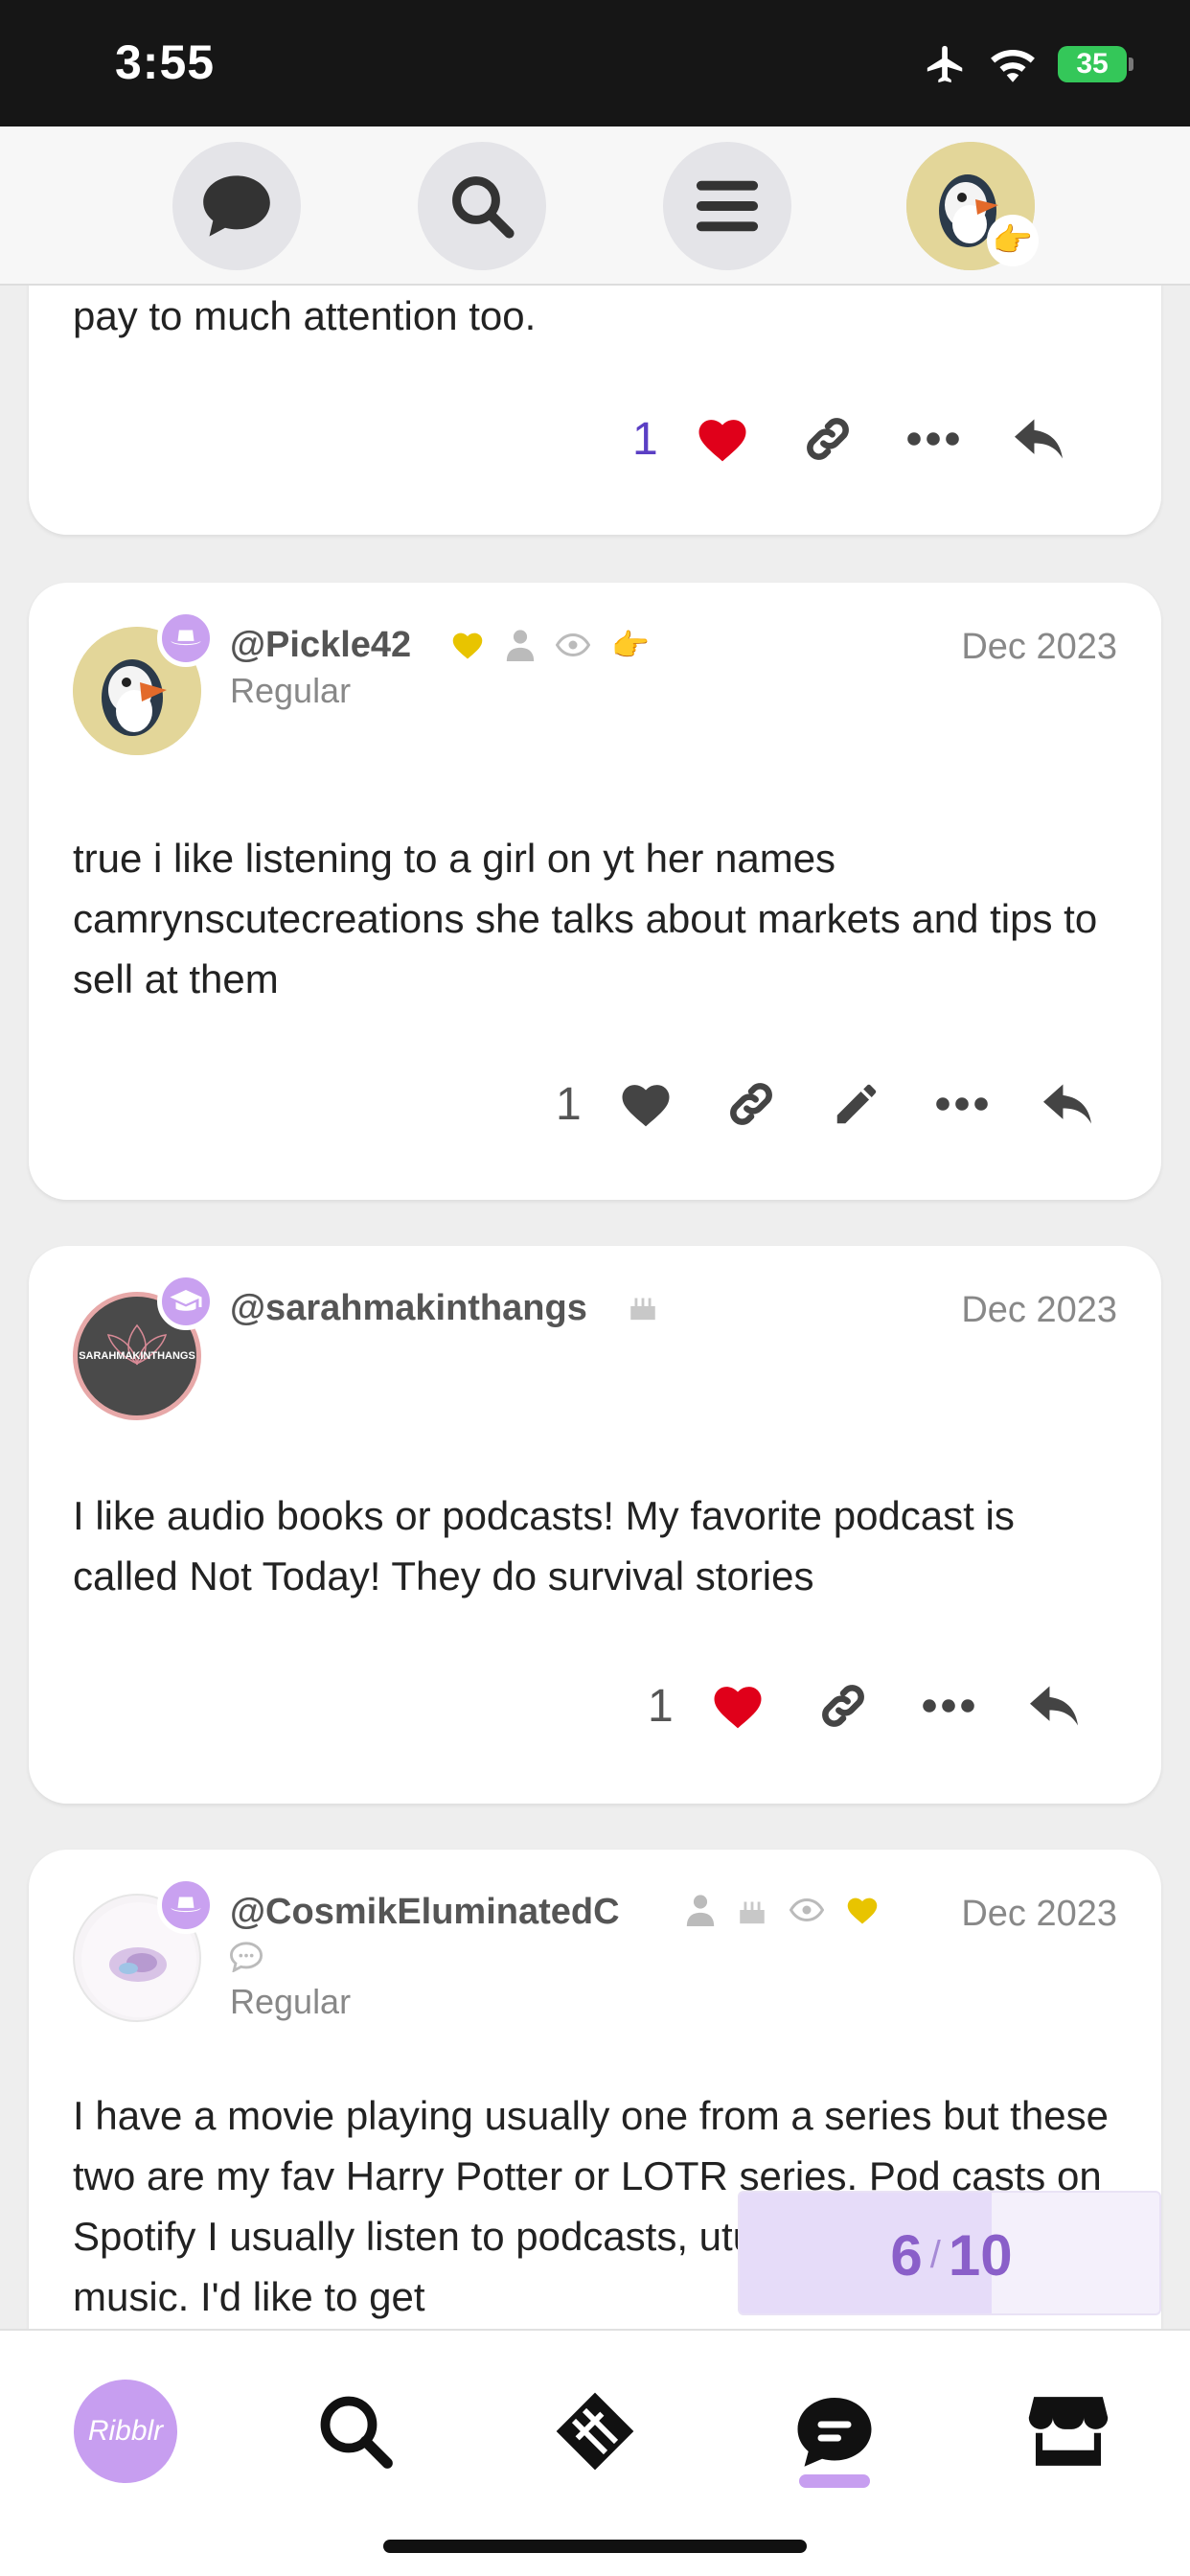 The width and height of the screenshot is (1190, 2576). I want to click on username: @CosmikEluminatedC, so click(425, 1912).